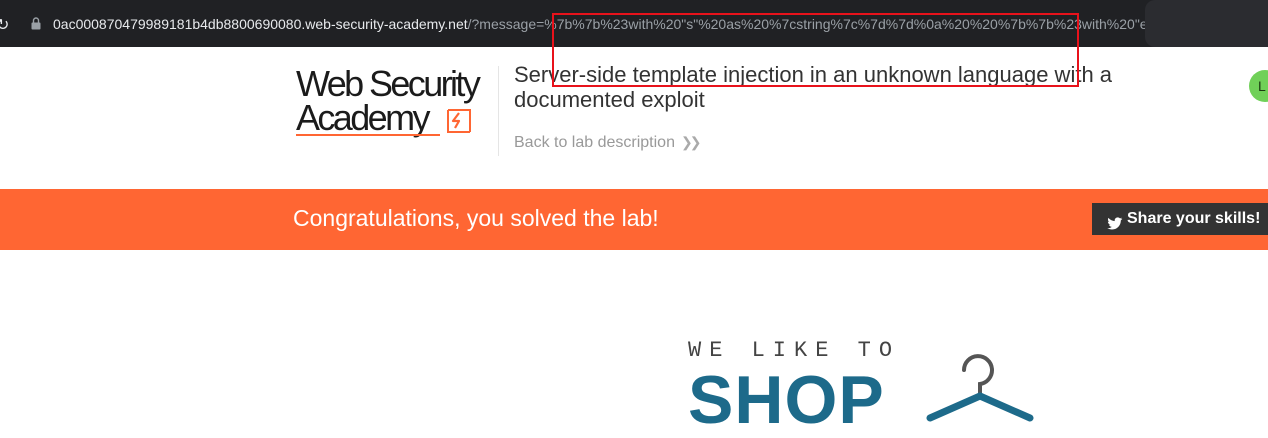 This screenshot has width=1268, height=438. I want to click on header-divider, so click(498, 111).